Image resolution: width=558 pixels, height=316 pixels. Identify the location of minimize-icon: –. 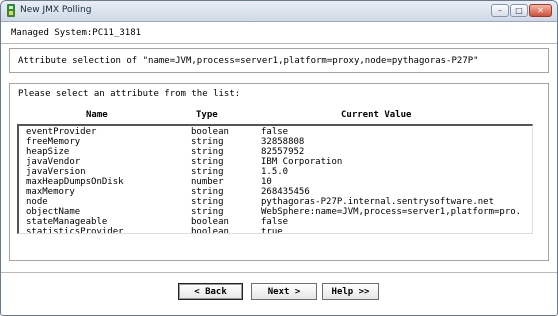
(500, 10).